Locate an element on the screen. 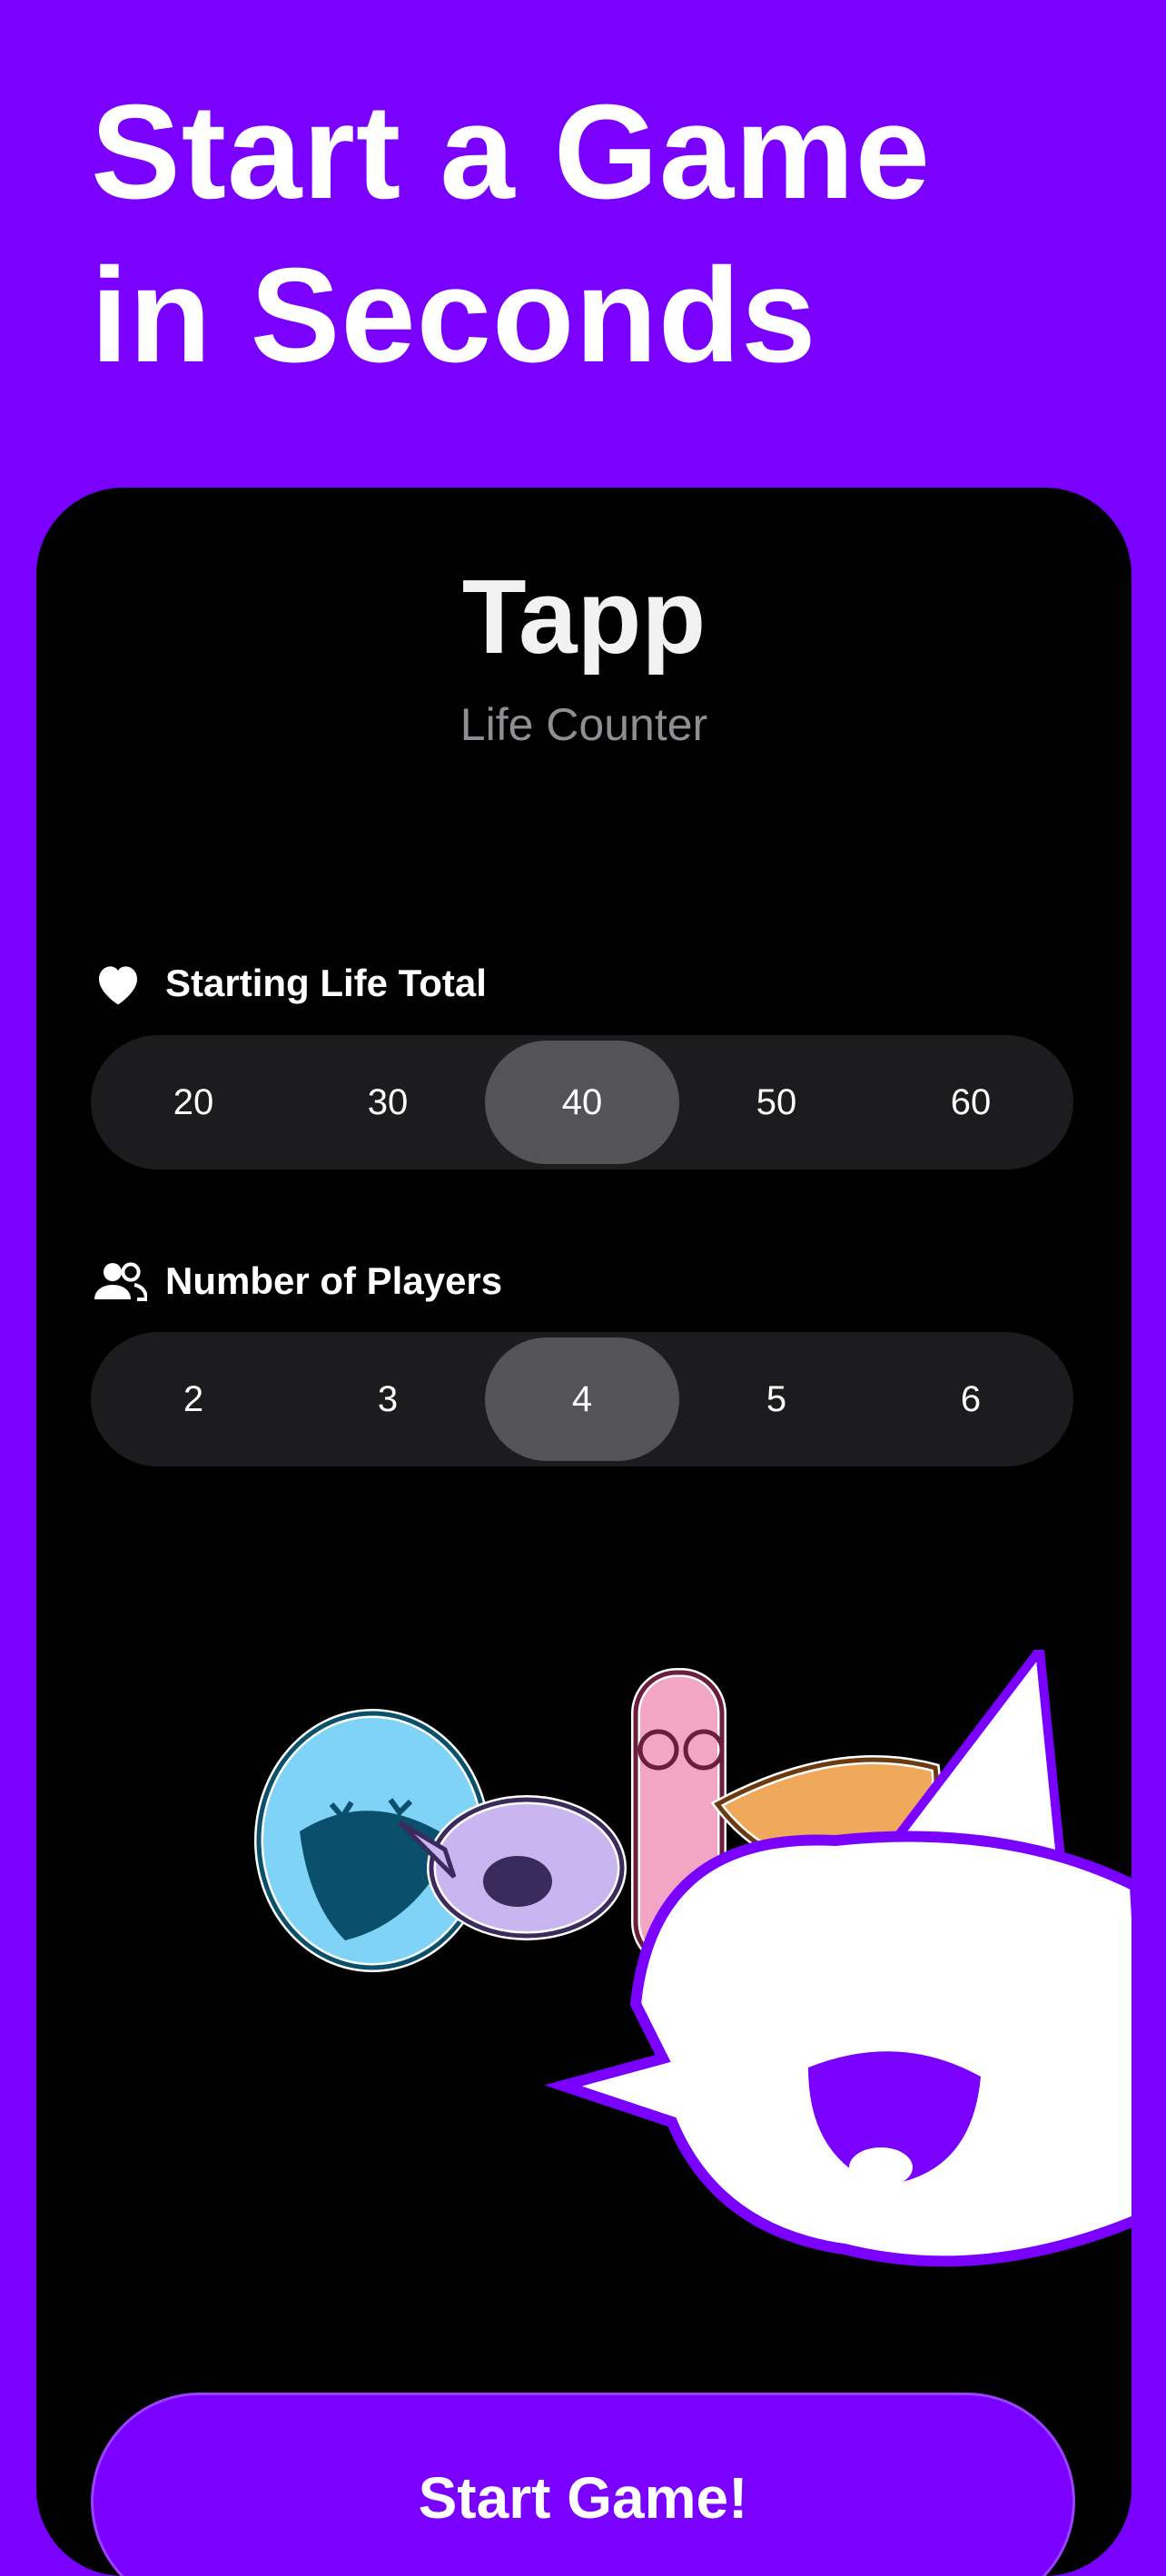  people-icon is located at coordinates (120, 1281).